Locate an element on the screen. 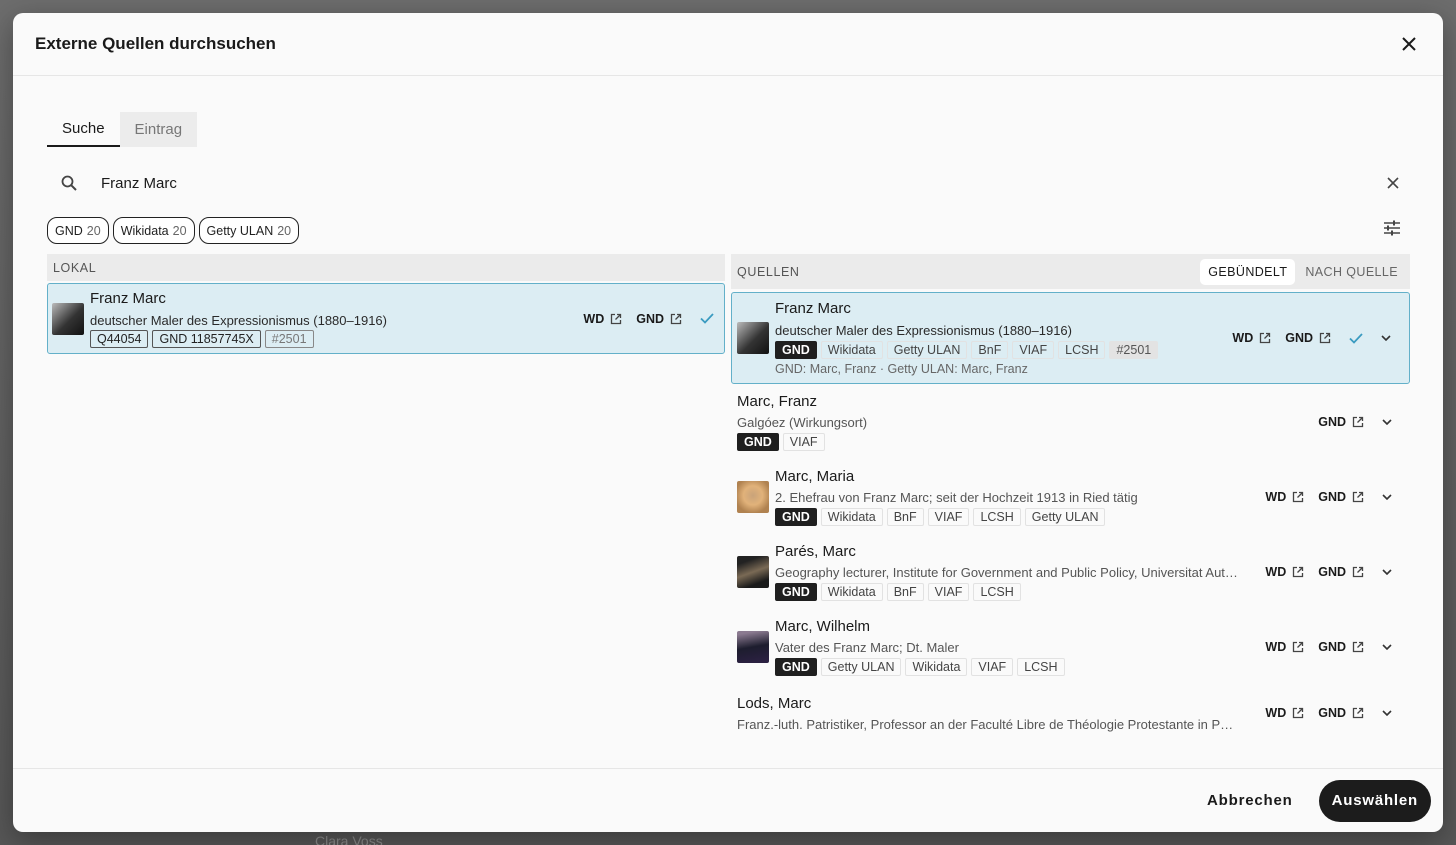 This screenshot has width=1456, height=845. mode-by-source: NACH QUELLE is located at coordinates (1351, 272).